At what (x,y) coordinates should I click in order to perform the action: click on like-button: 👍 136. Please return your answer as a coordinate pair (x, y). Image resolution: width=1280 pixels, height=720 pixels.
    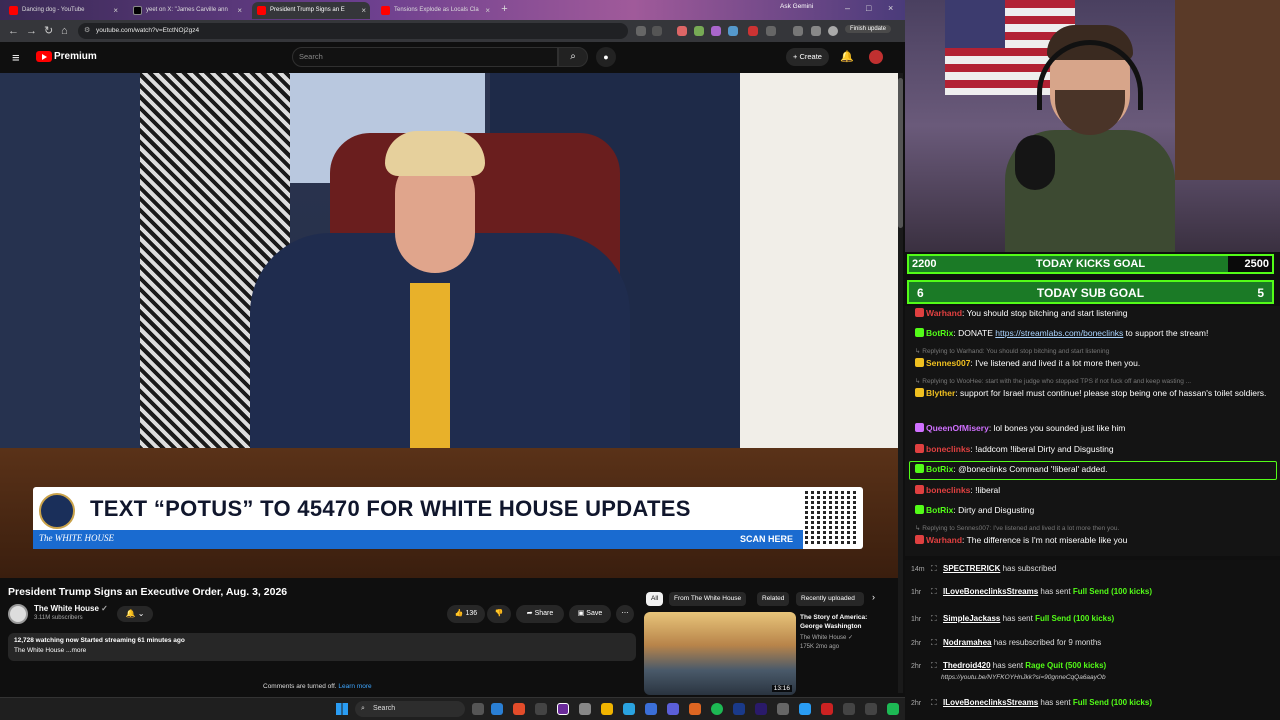
    Looking at the image, I should click on (466, 614).